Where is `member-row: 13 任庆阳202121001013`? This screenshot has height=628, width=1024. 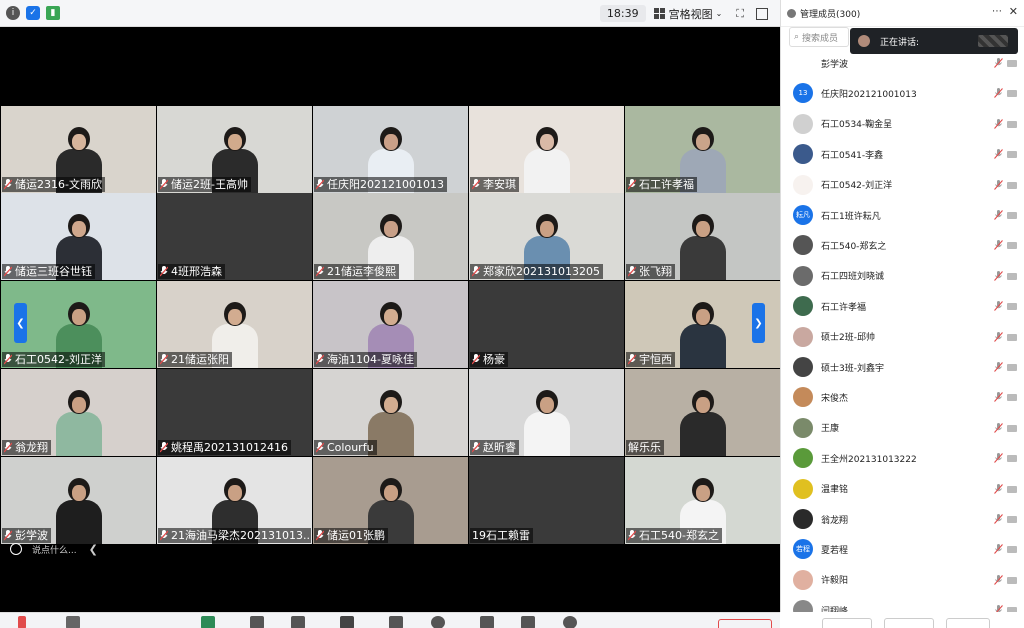 member-row: 13 任庆阳202121001013 is located at coordinates (905, 93).